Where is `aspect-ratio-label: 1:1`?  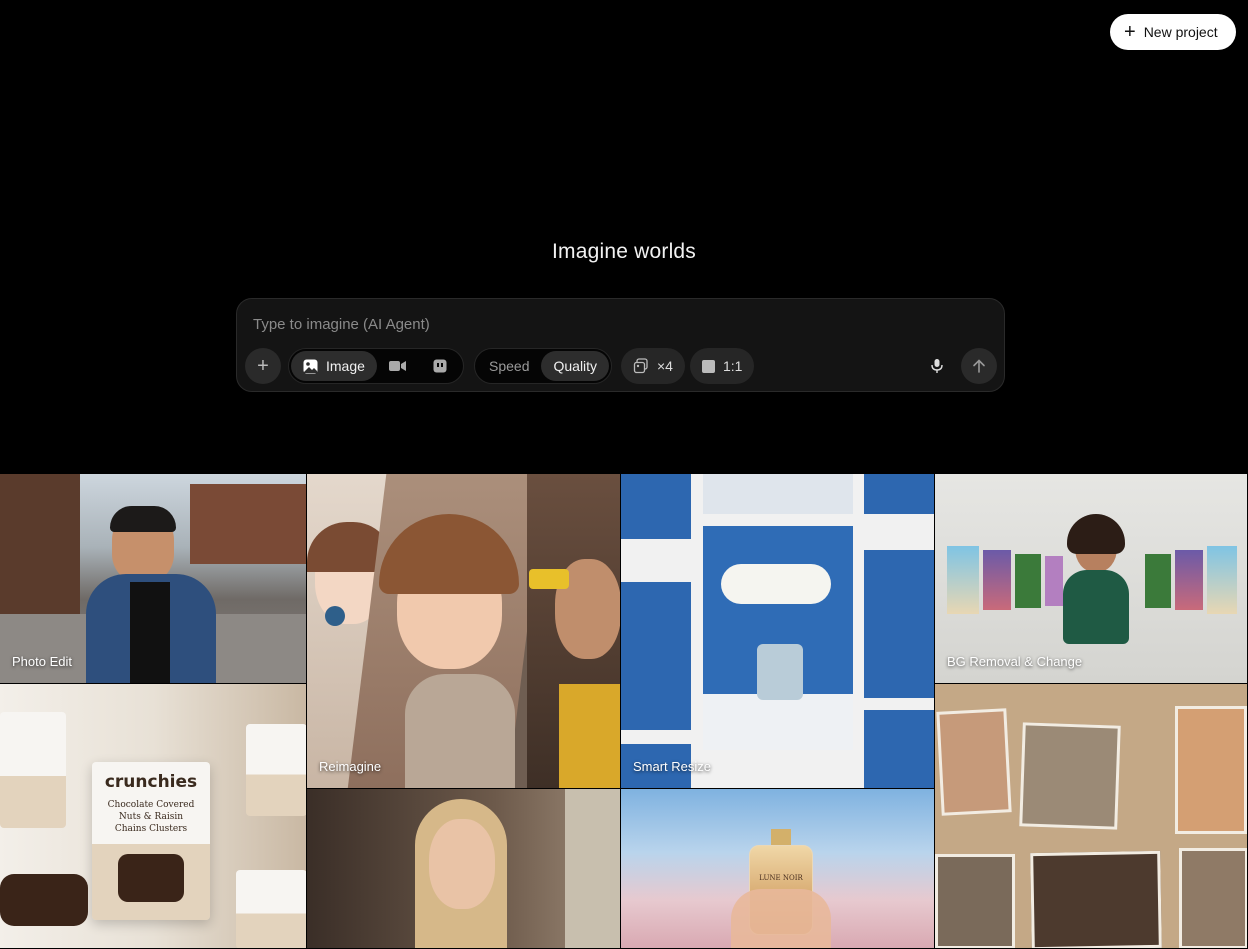
aspect-ratio-label: 1:1 is located at coordinates (733, 366).